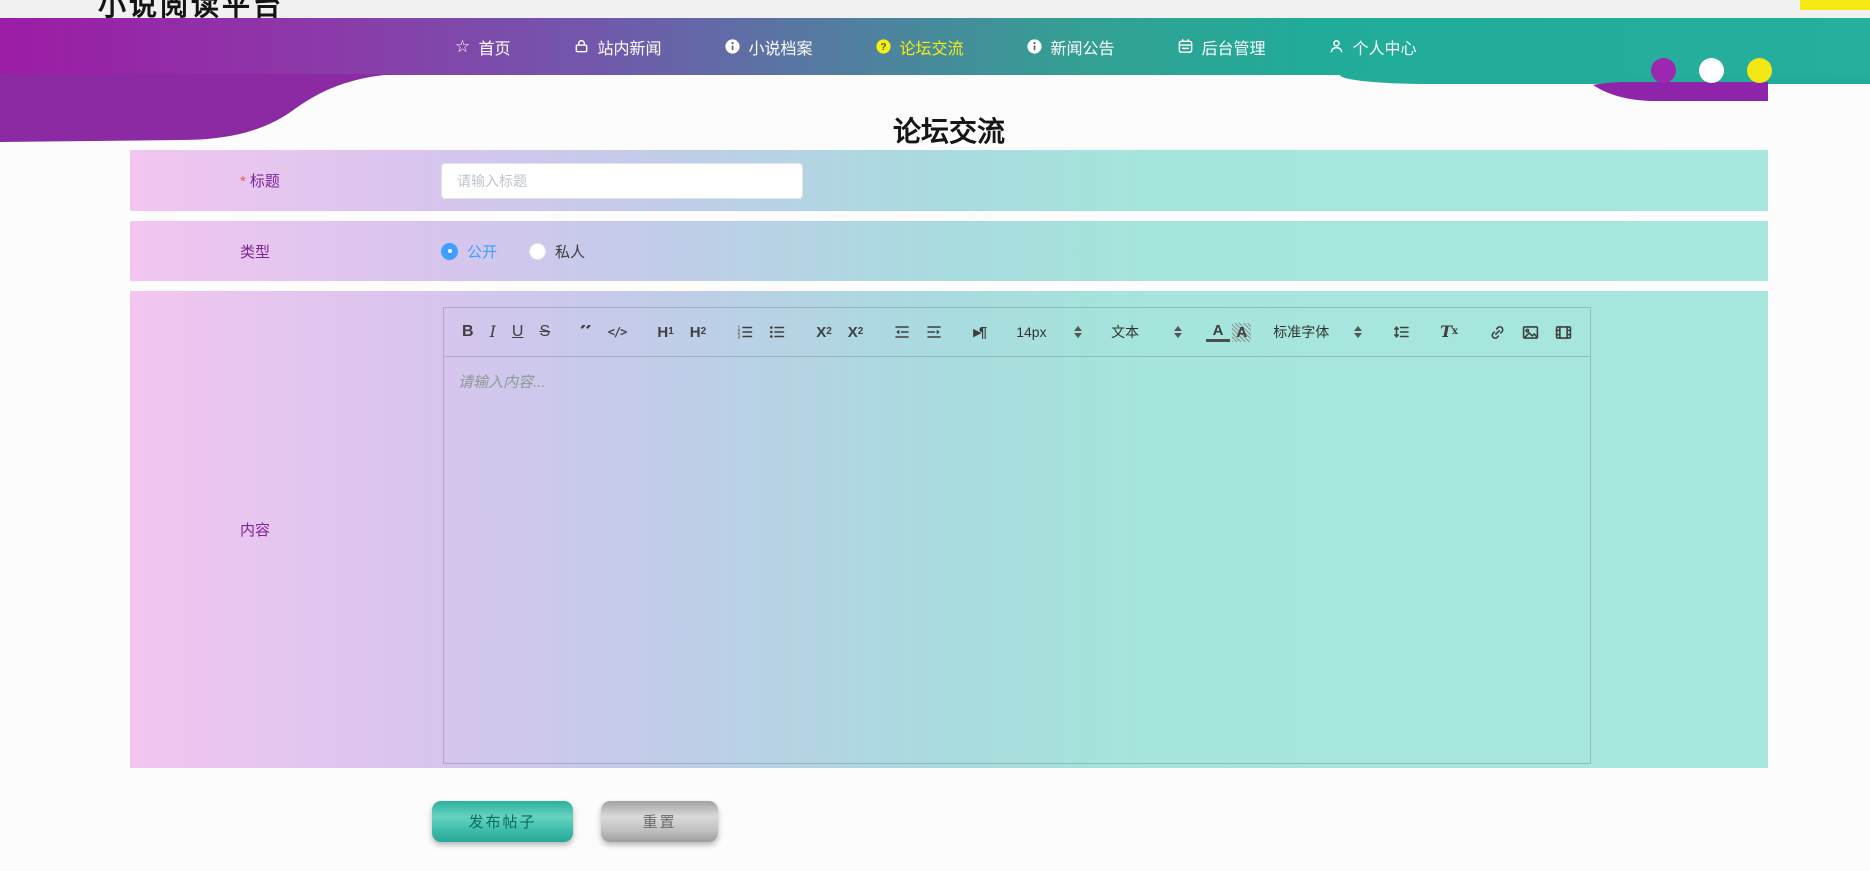 Image resolution: width=1870 pixels, height=871 pixels. I want to click on form-row-type: 类型 公开 私人, so click(949, 251).